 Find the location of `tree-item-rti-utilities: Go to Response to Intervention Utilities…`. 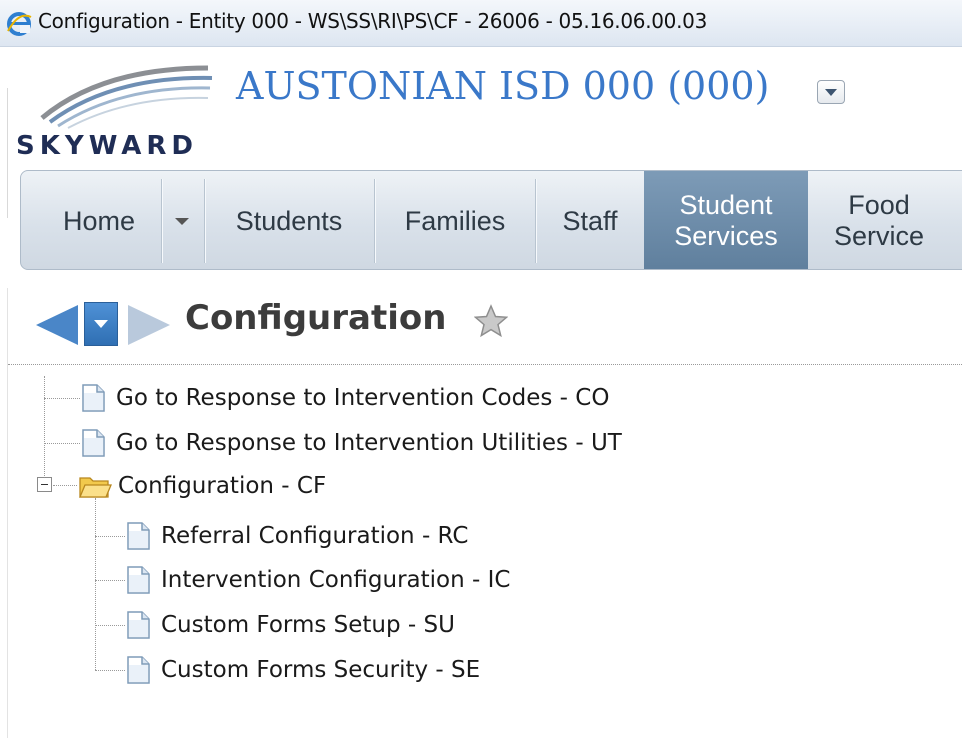

tree-item-rti-utilities: Go to Response to Intervention Utilities… is located at coordinates (351, 443).